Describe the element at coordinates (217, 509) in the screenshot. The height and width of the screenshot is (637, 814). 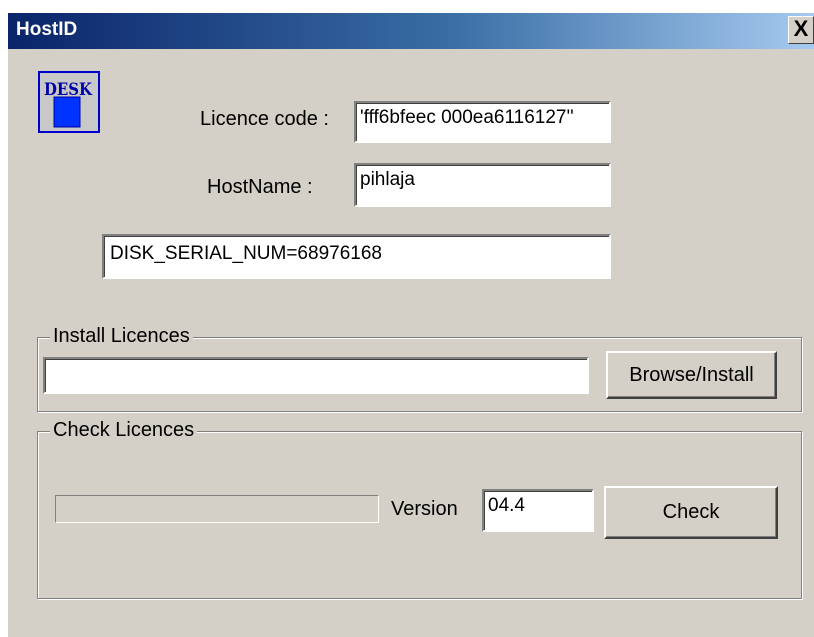
I see `check-progress-bar` at that location.